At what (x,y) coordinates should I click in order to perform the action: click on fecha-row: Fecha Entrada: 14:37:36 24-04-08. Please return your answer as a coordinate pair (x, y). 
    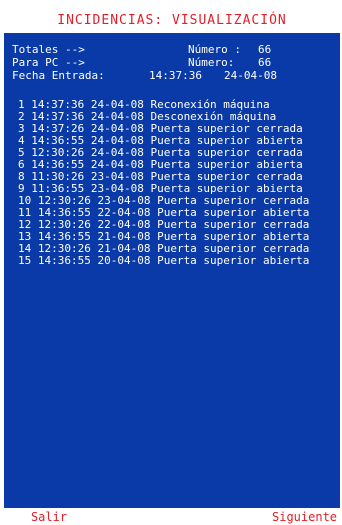
    Looking at the image, I should click on (172, 76).